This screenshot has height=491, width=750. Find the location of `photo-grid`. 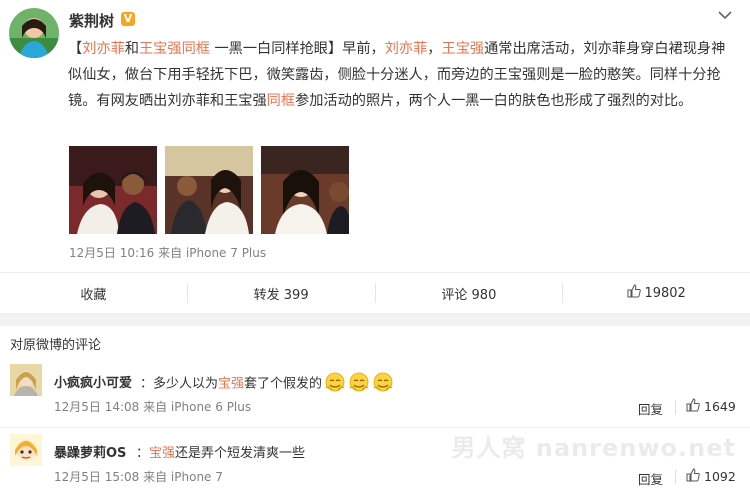

photo-grid is located at coordinates (209, 190).